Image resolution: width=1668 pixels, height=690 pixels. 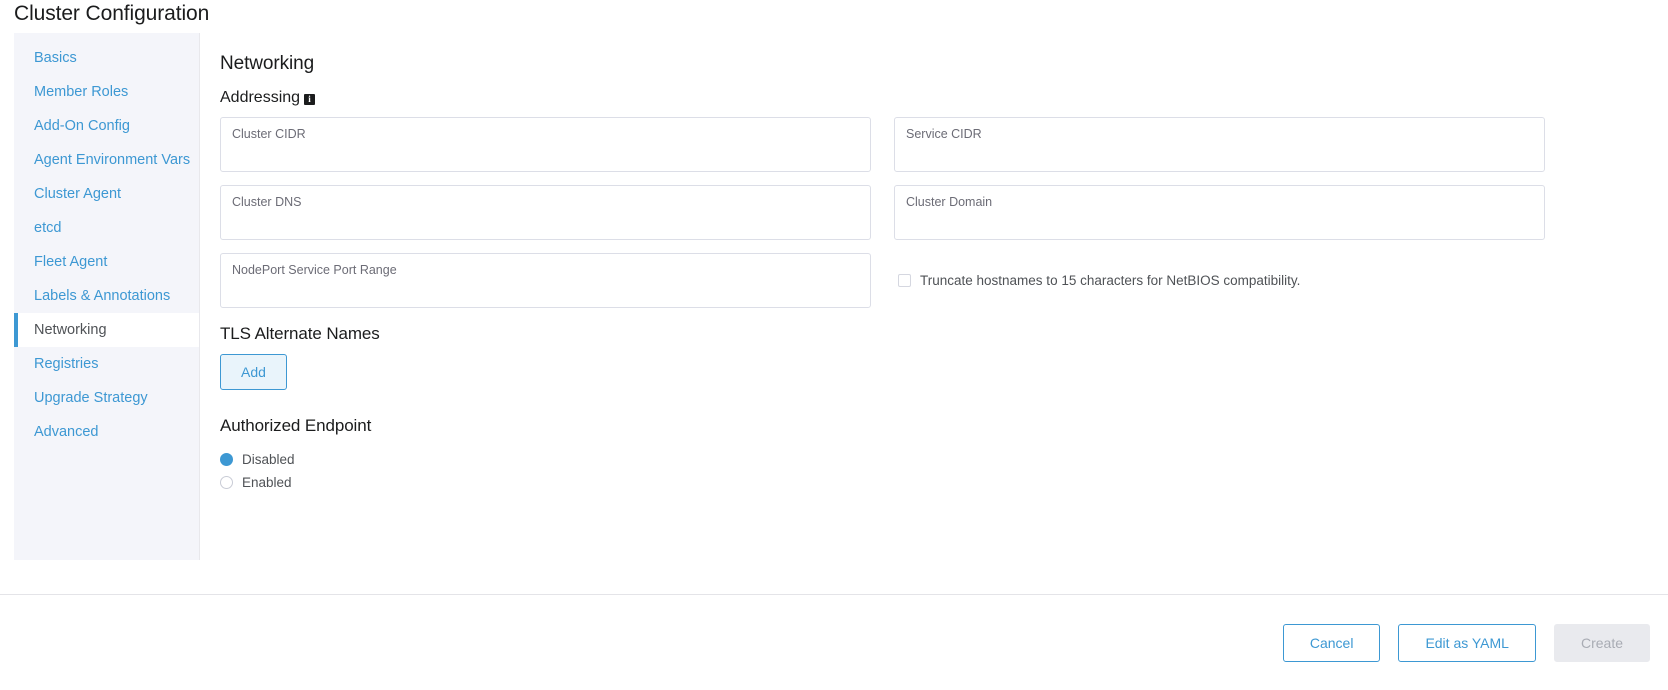 What do you see at coordinates (106, 228) in the screenshot?
I see `sidebar-item-etcd: etcd` at bounding box center [106, 228].